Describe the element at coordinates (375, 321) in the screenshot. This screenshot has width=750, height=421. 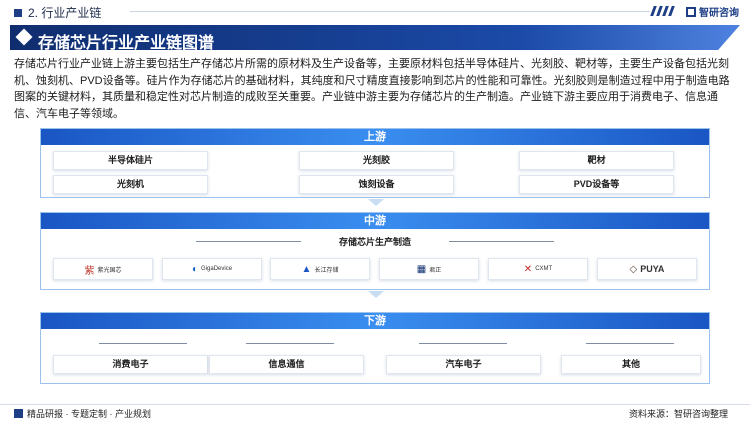
I see `downstream-header: 下游` at that location.